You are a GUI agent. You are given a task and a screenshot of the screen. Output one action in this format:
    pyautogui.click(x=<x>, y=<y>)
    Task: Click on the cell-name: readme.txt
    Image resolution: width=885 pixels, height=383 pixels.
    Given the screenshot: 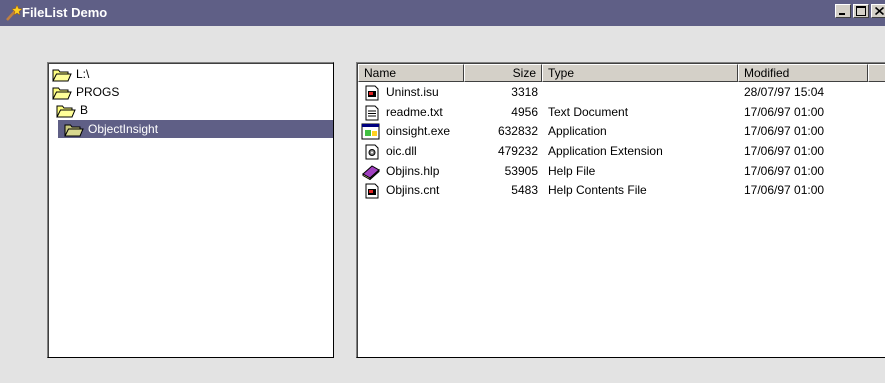 What is the action you would take?
    pyautogui.click(x=414, y=112)
    